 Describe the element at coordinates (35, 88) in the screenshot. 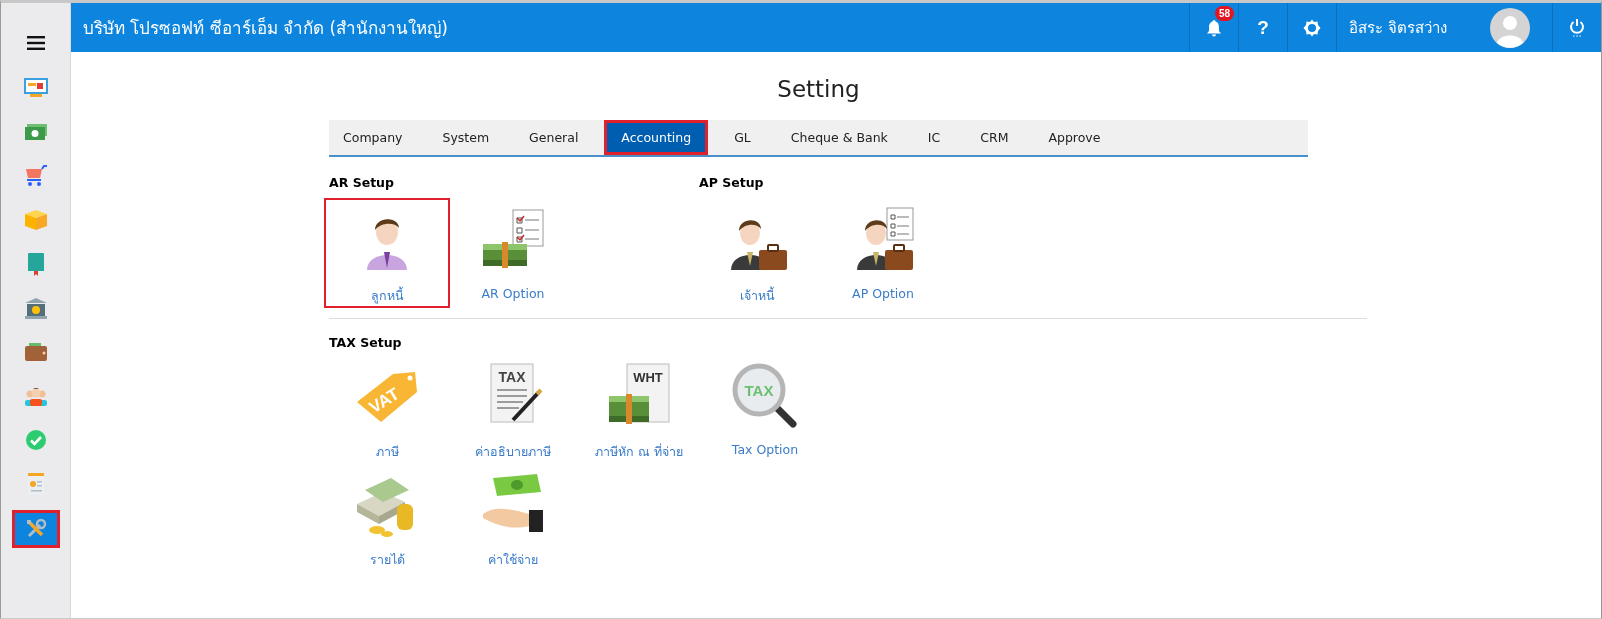

I see `monitor-icon` at that location.